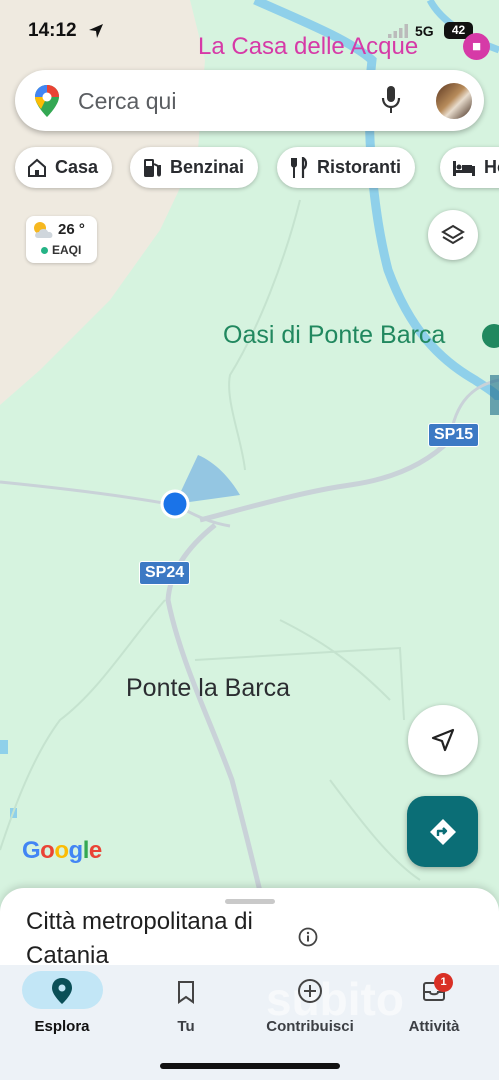 The height and width of the screenshot is (1080, 499). Describe the element at coordinates (62, 991) in the screenshot. I see `explore-pin-icon` at that location.